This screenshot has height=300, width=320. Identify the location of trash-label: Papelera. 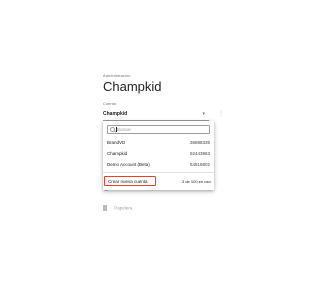
(123, 208).